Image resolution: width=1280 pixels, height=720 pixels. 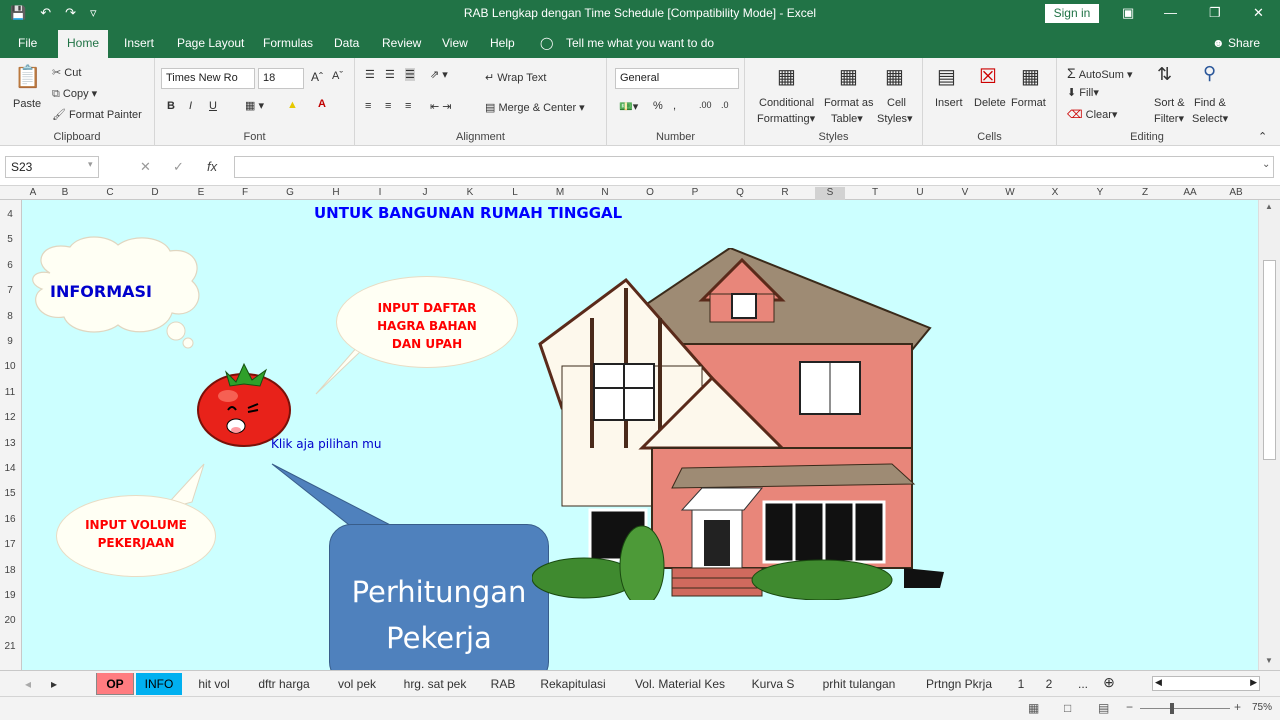 I want to click on add-sheet-icon: ⊕, so click(x=1109, y=684).